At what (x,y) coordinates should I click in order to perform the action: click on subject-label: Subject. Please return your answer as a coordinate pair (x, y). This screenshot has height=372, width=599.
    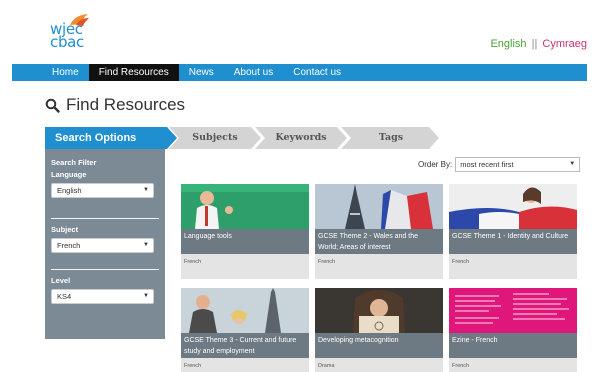
    Looking at the image, I should click on (65, 229).